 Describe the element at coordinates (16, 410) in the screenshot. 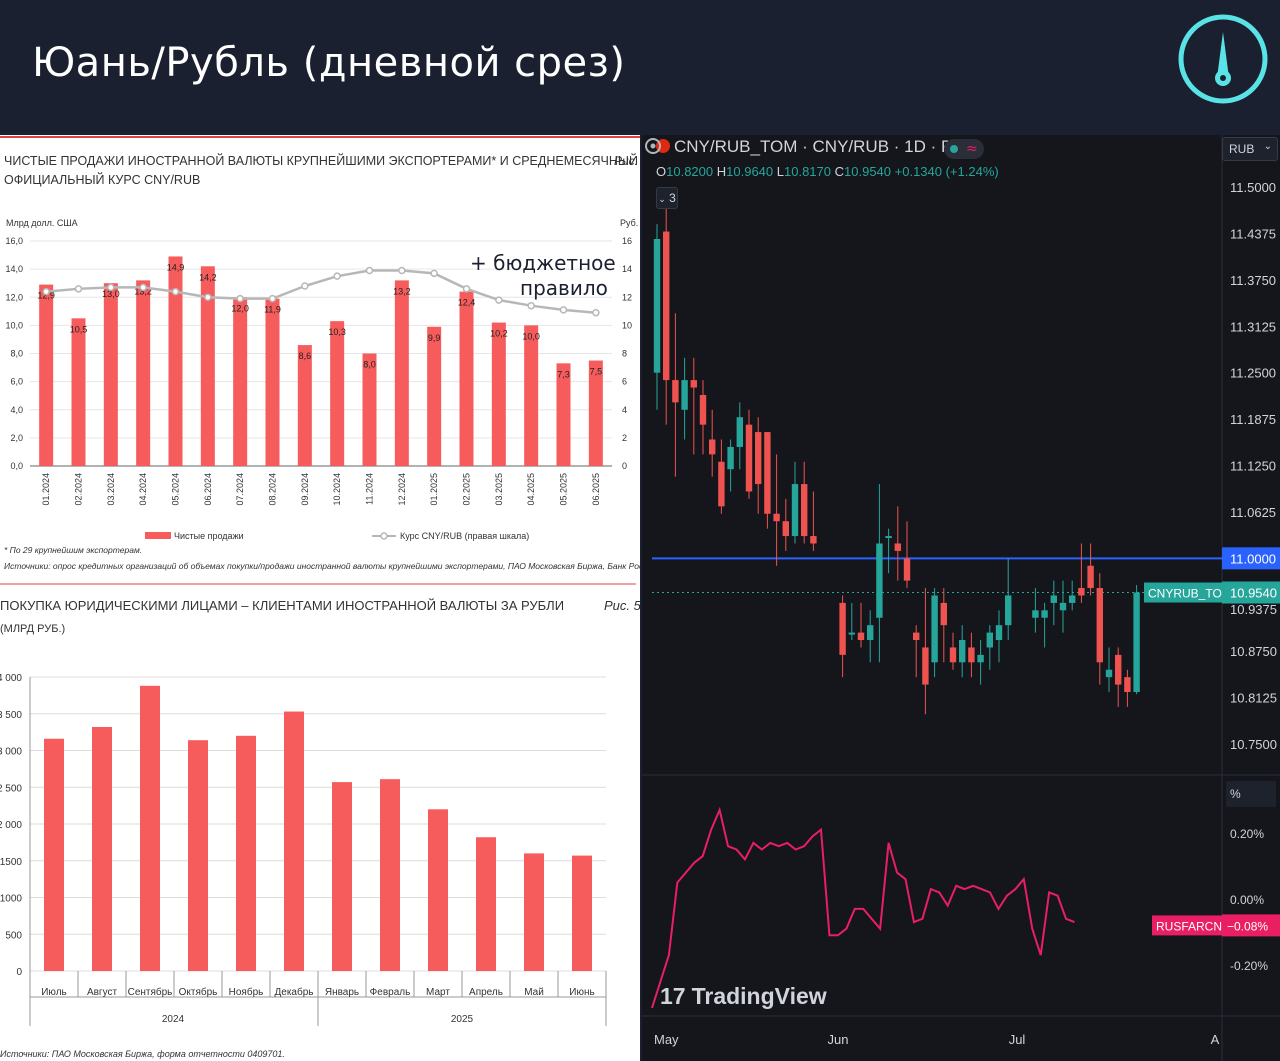

I see `chart1-ytick-left: 4,0` at that location.